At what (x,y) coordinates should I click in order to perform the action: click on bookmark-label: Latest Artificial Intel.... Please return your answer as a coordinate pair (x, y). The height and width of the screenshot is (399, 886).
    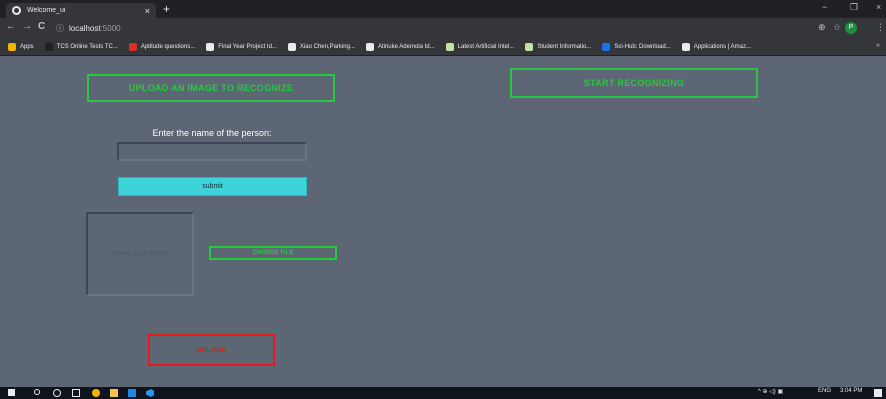
    Looking at the image, I should click on (486, 46).